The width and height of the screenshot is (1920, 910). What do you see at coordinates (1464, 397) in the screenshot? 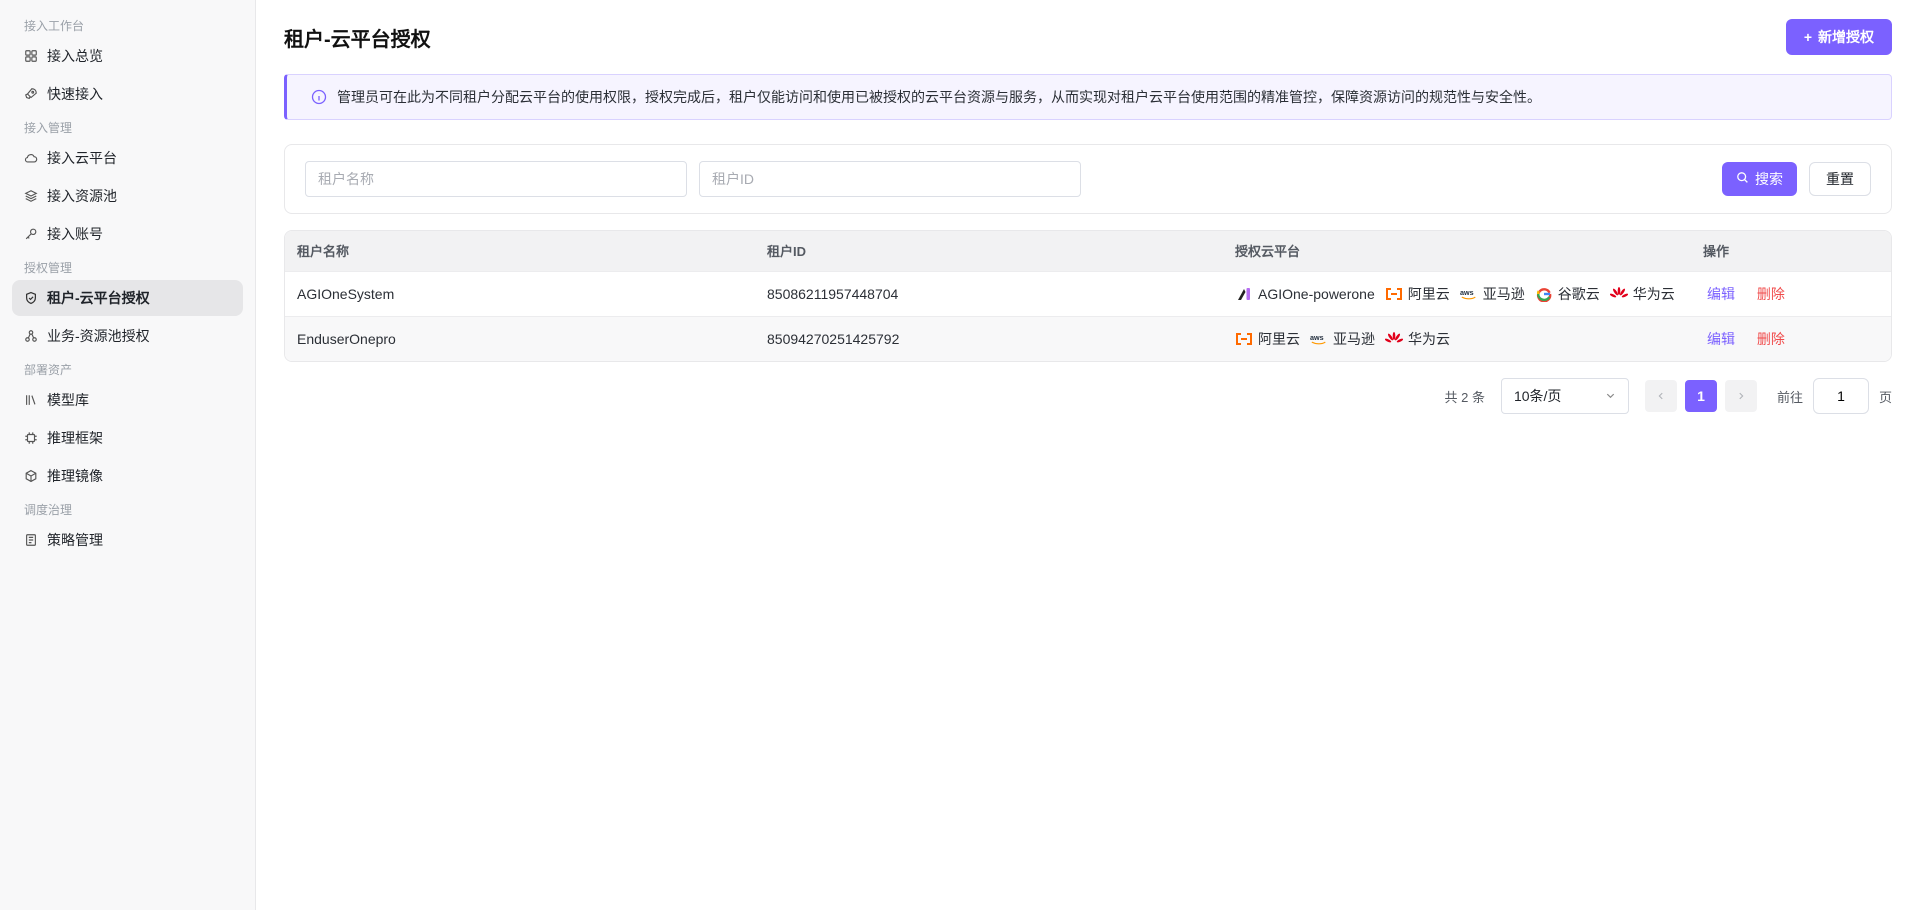
I see `pagination-total: 共 2 条` at bounding box center [1464, 397].